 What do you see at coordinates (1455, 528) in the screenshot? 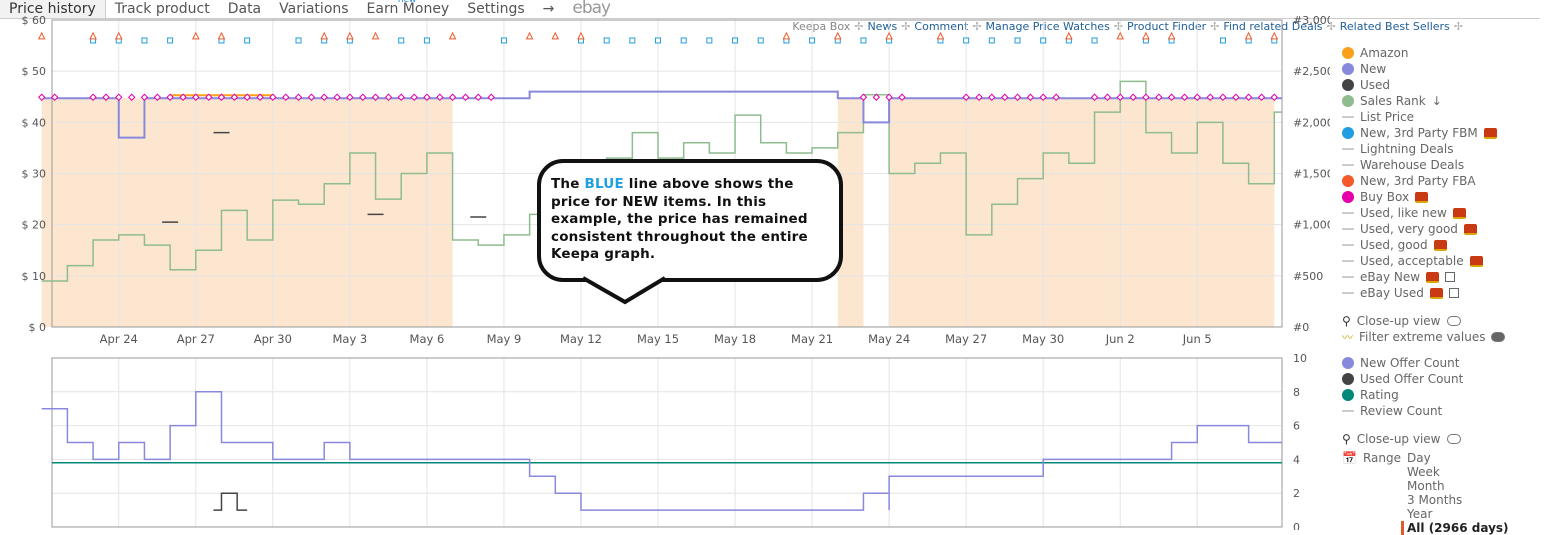
I see `range-option: All (2966 days)` at bounding box center [1455, 528].